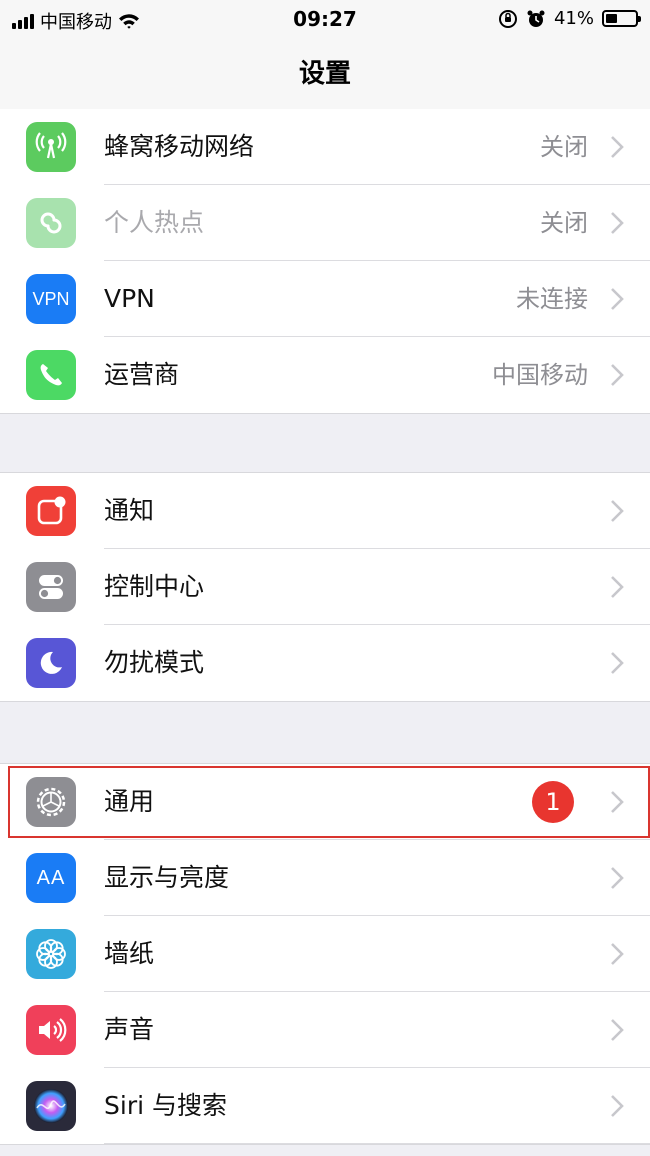 This screenshot has width=650, height=1156. What do you see at coordinates (129, 1029) in the screenshot?
I see `row-label: 声音` at bounding box center [129, 1029].